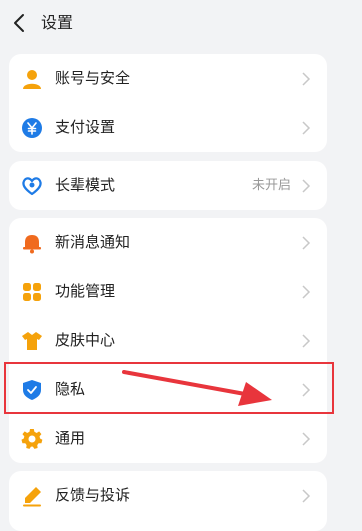  Describe the element at coordinates (168, 438) in the screenshot. I see `general-item: 通用` at that location.